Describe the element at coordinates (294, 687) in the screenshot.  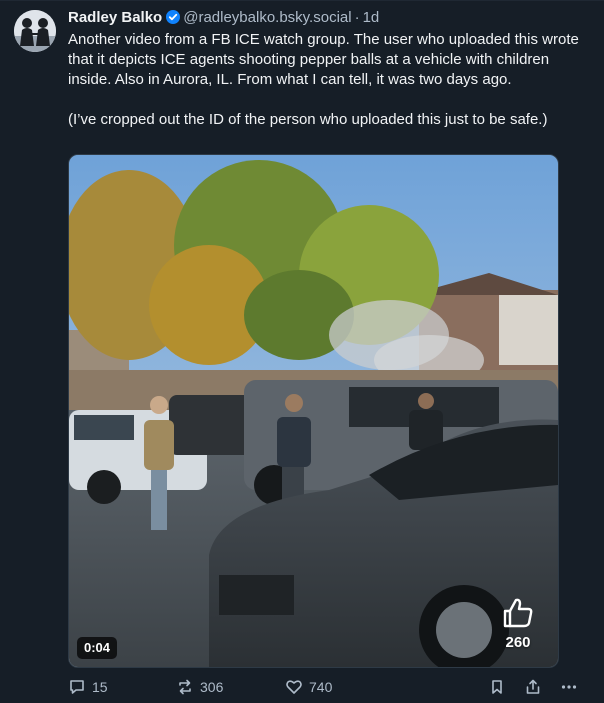
I see `heart-icon` at that location.